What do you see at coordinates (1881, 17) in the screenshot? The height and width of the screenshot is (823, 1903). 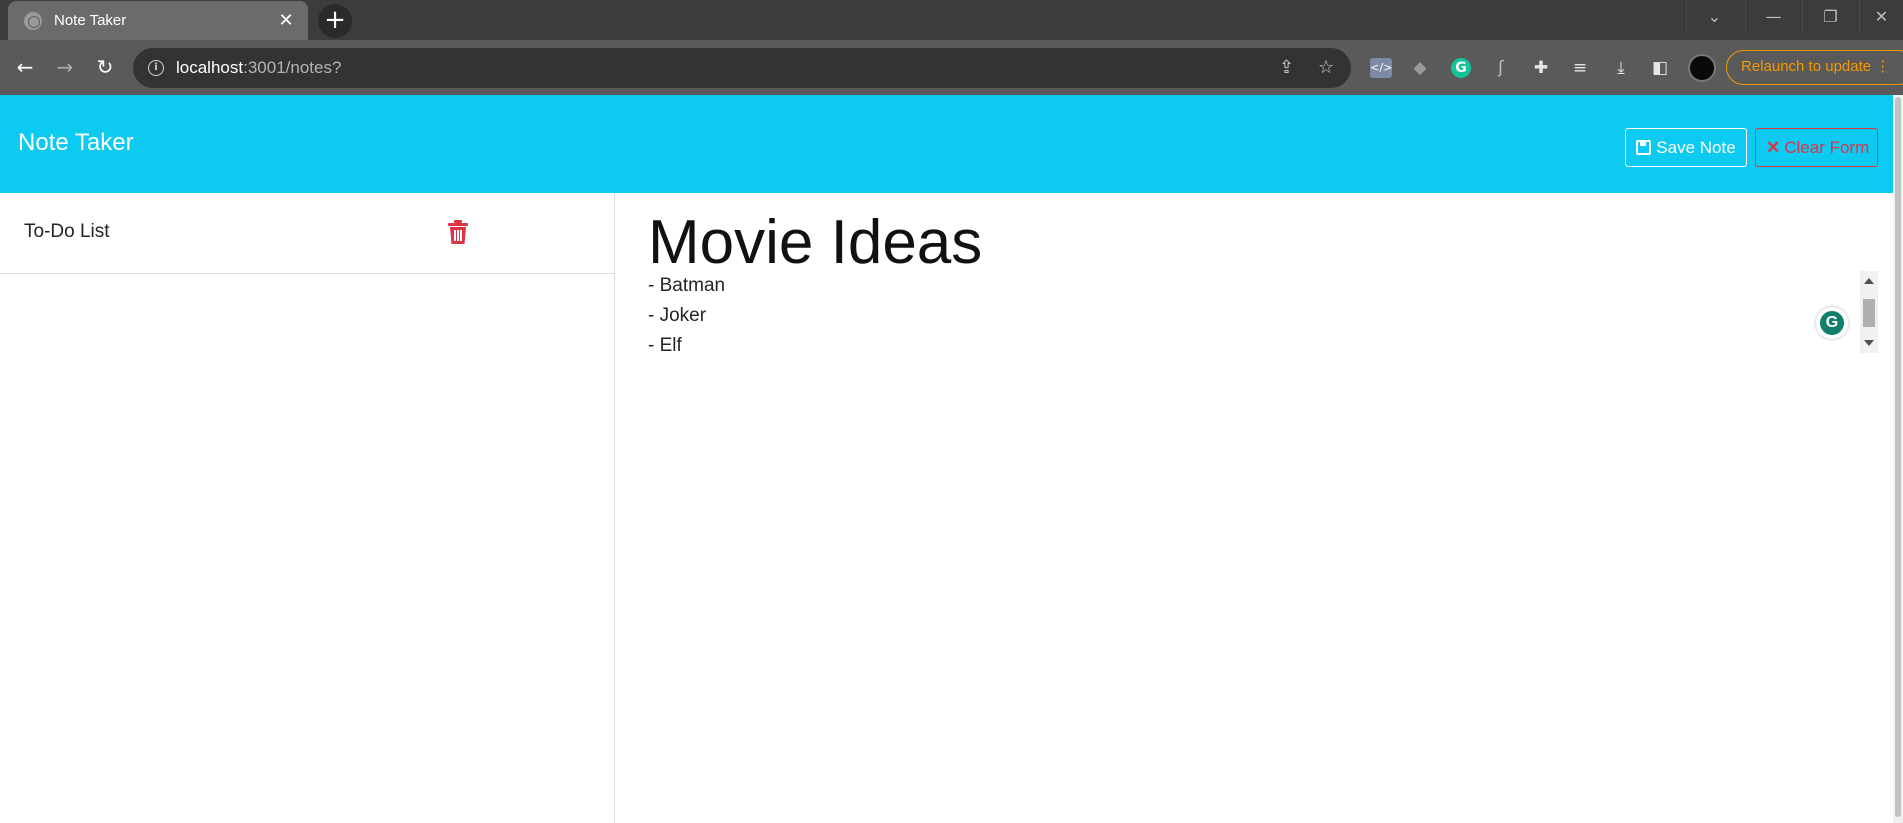 I see `close-window-icon: ✕` at bounding box center [1881, 17].